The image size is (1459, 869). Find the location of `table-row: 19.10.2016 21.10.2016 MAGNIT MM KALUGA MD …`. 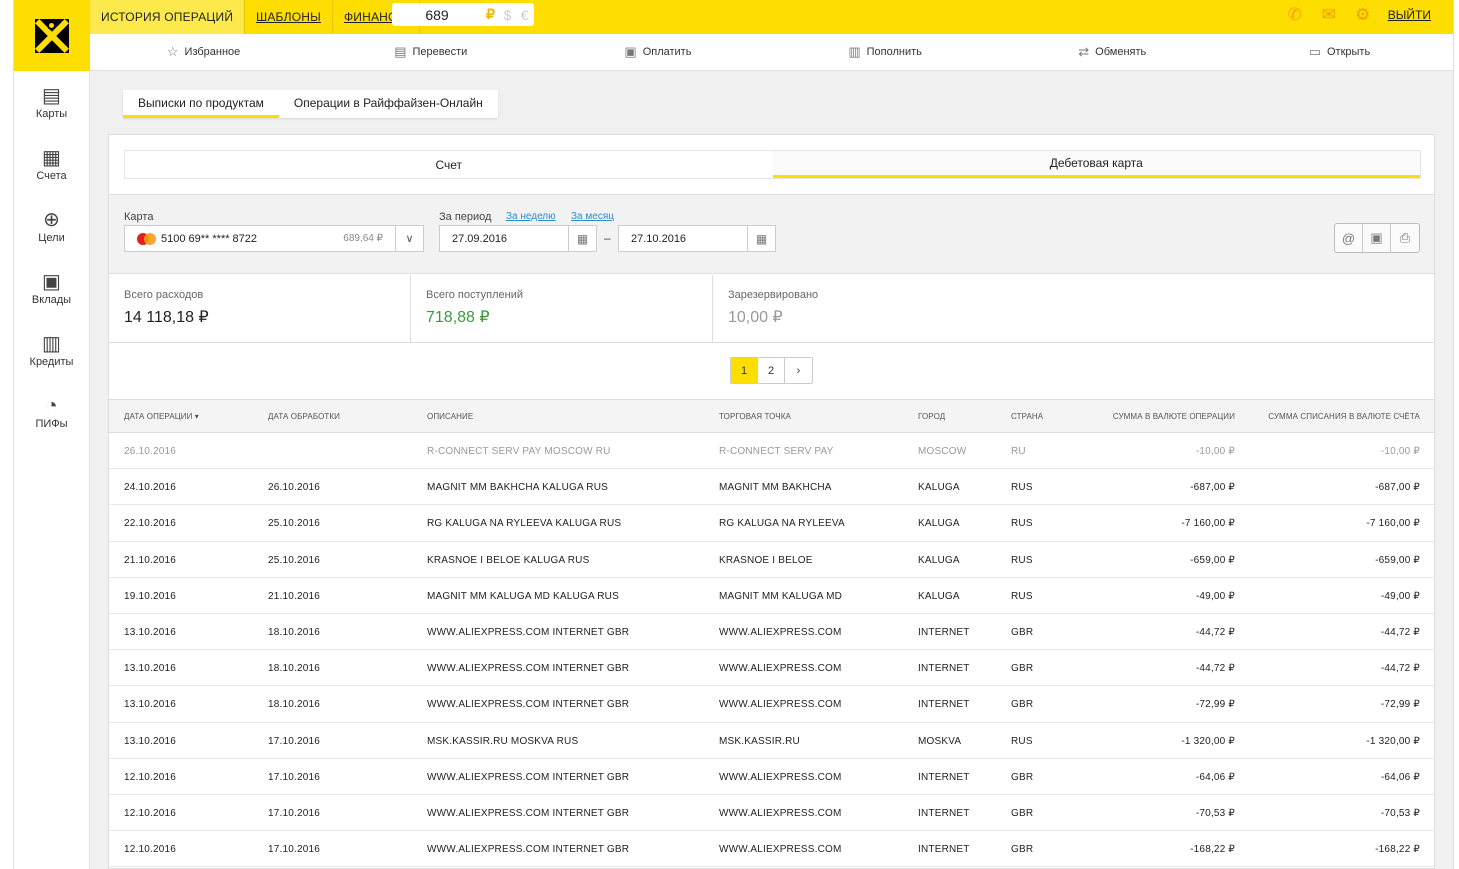

table-row: 19.10.2016 21.10.2016 MAGNIT MM KALUGA MD … is located at coordinates (771, 596).